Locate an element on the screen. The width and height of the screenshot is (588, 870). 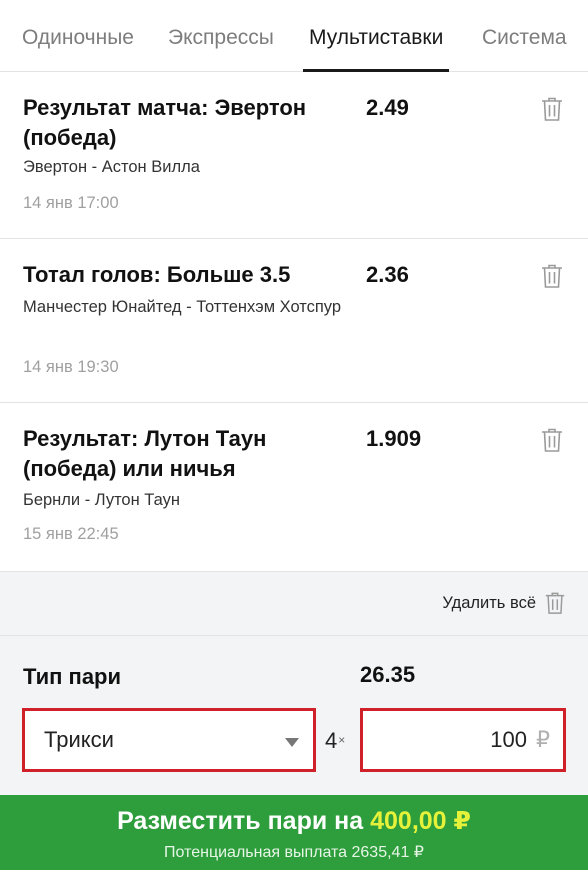
bet-type-tabs: Одиночные Экспрессы Мультиставки Система is located at coordinates (294, 36).